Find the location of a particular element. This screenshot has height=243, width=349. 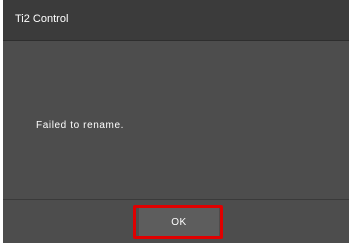

ok-button: OK is located at coordinates (179, 222).